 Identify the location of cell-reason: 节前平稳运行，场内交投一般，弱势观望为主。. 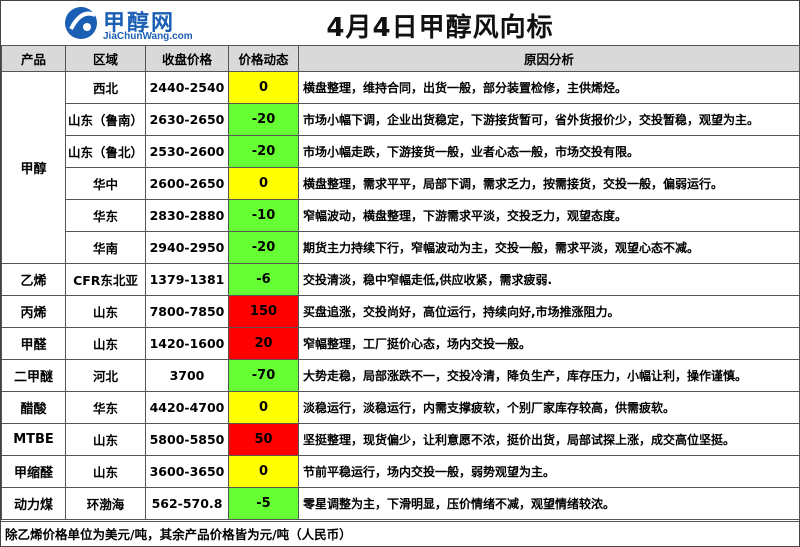
(549, 471).